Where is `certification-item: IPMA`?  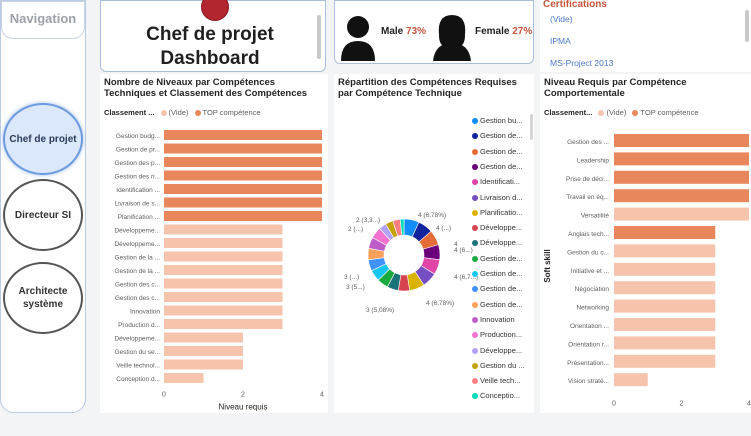
certification-item: IPMA is located at coordinates (560, 41).